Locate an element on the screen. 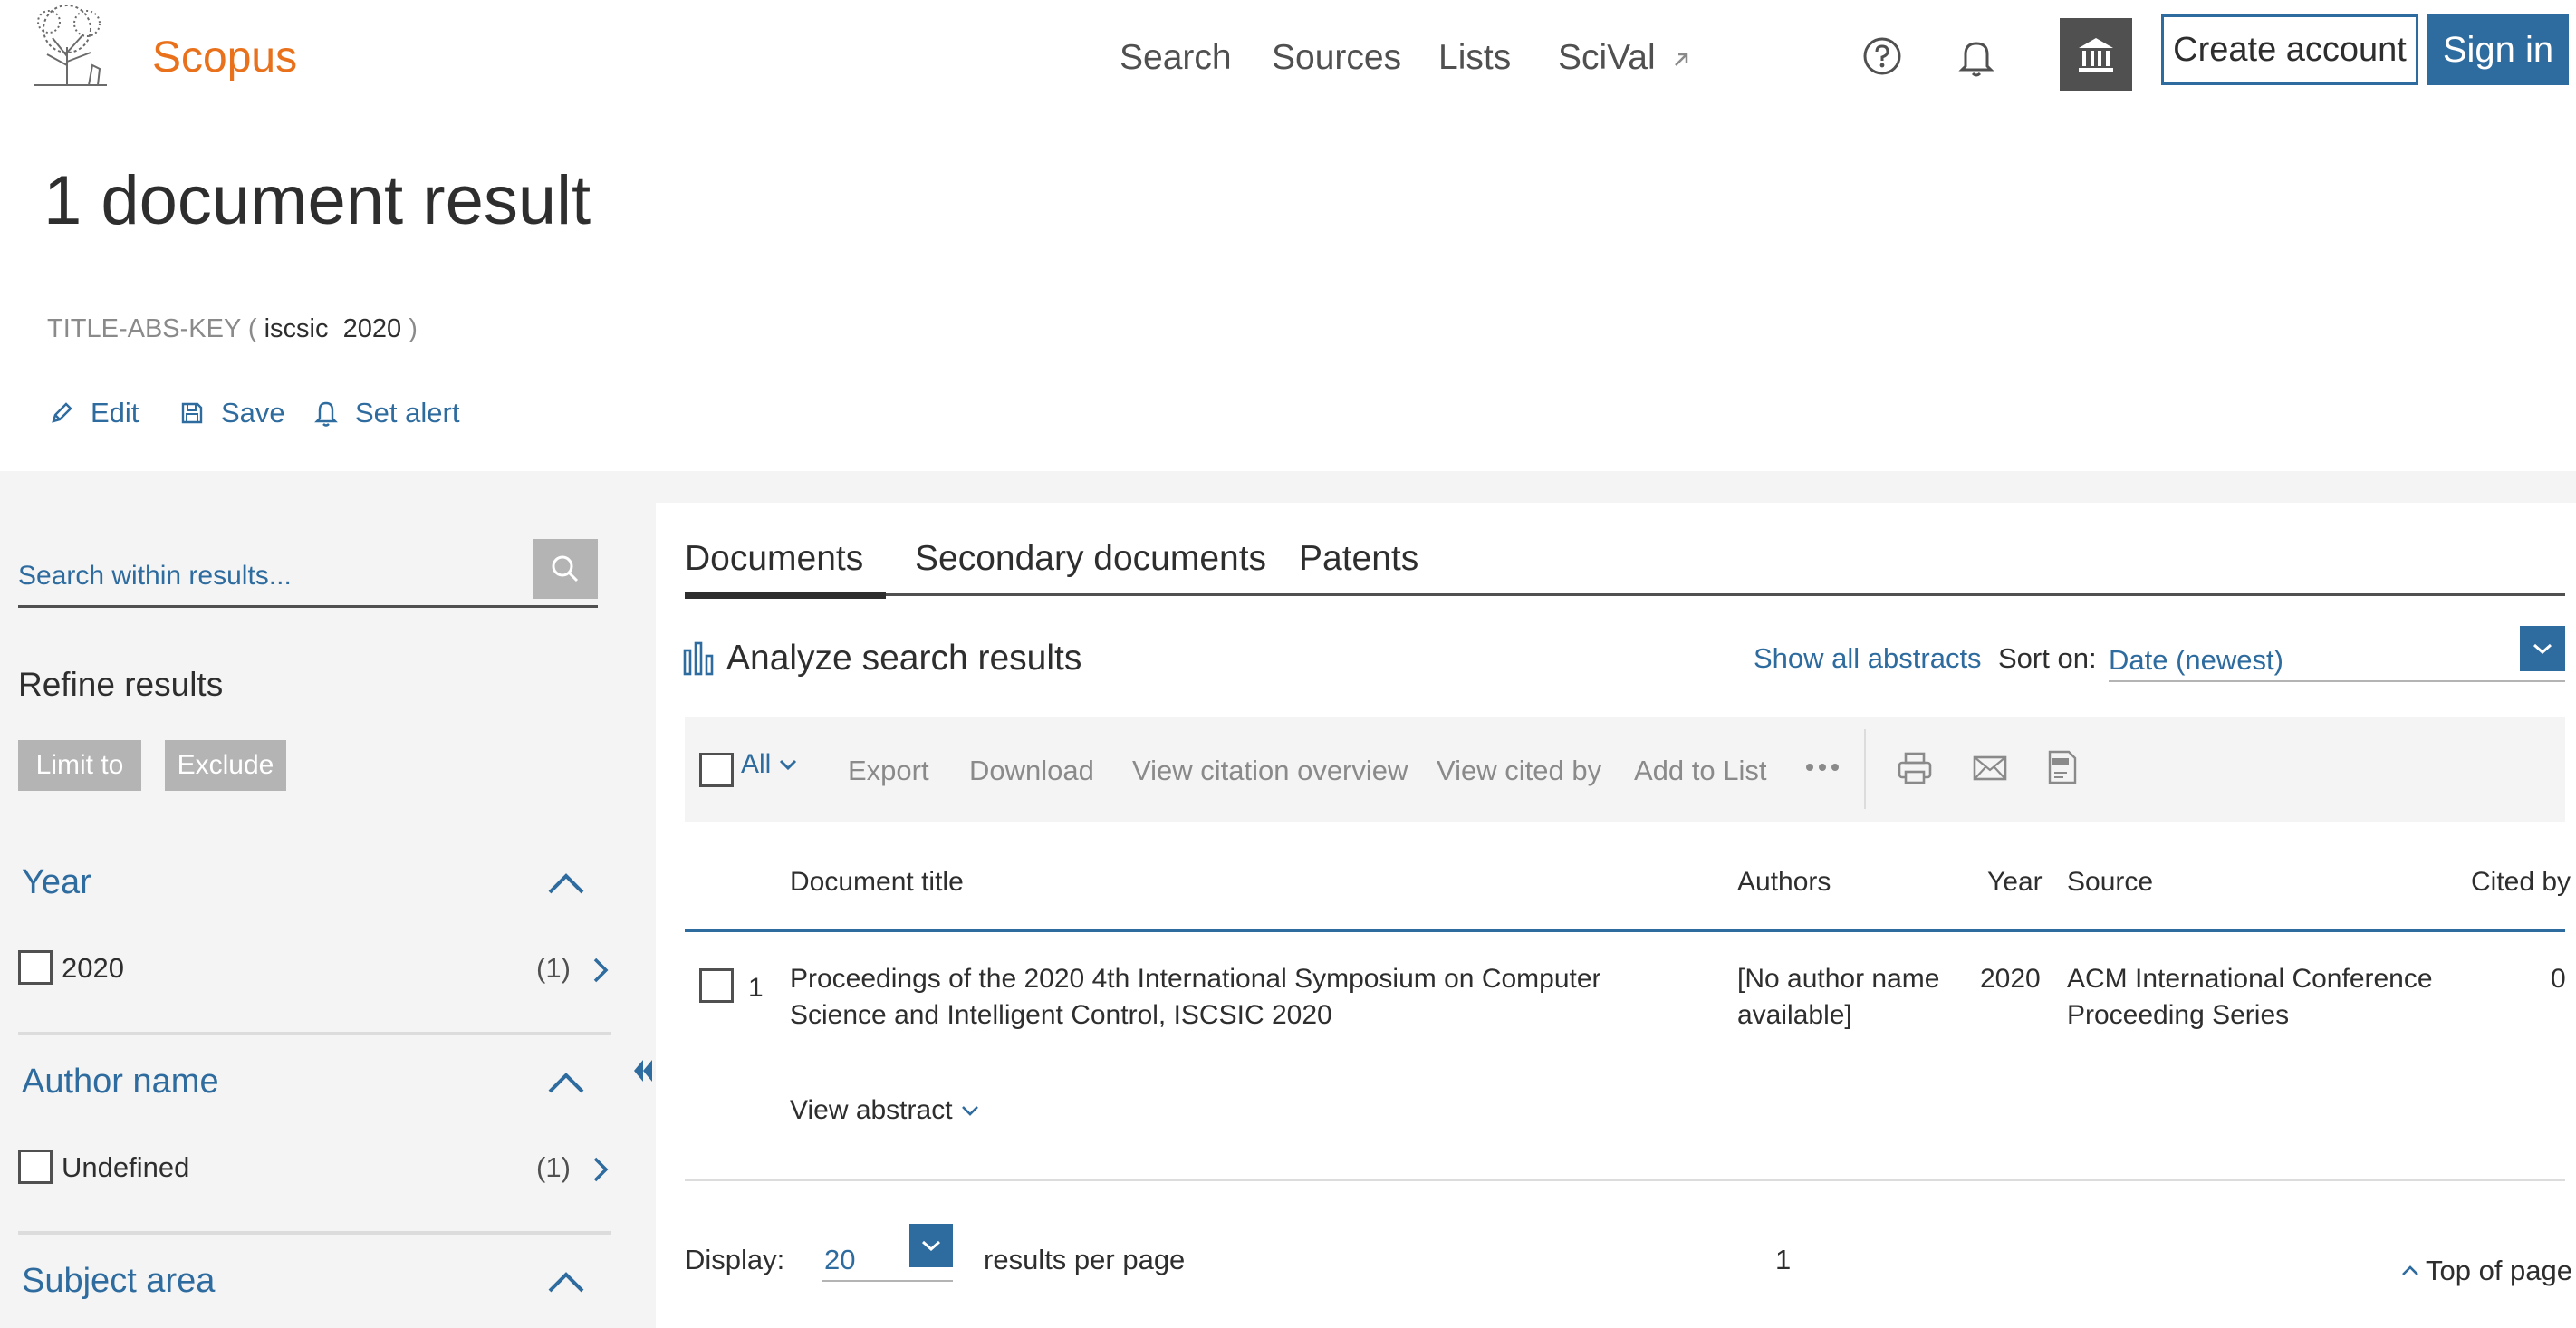 This screenshot has height=1328, width=2576. bar-chart-icon is located at coordinates (700, 658).